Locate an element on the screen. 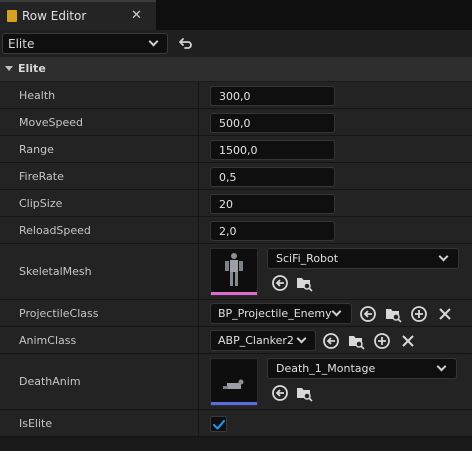 Image resolution: width=472 pixels, height=451 pixels. health-value: 300,0 is located at coordinates (235, 96).